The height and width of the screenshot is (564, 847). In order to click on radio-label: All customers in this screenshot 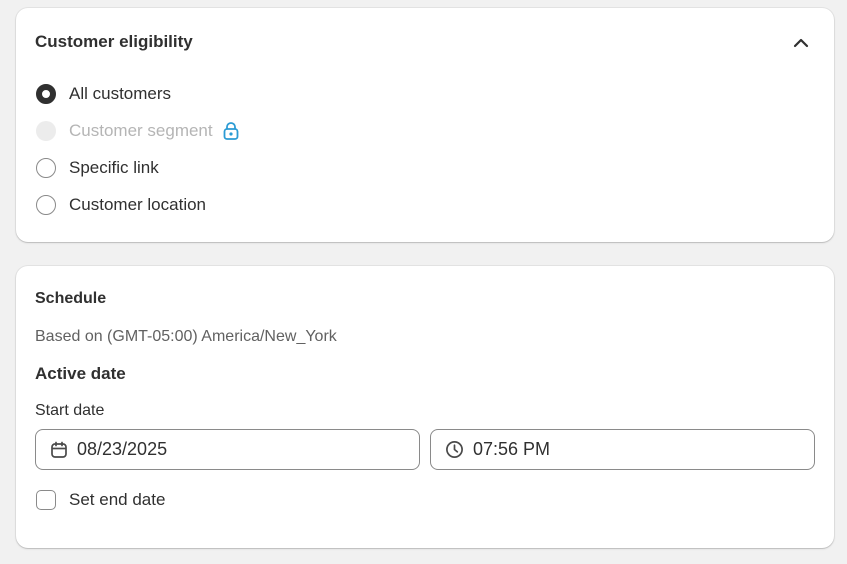, I will do `click(120, 93)`.